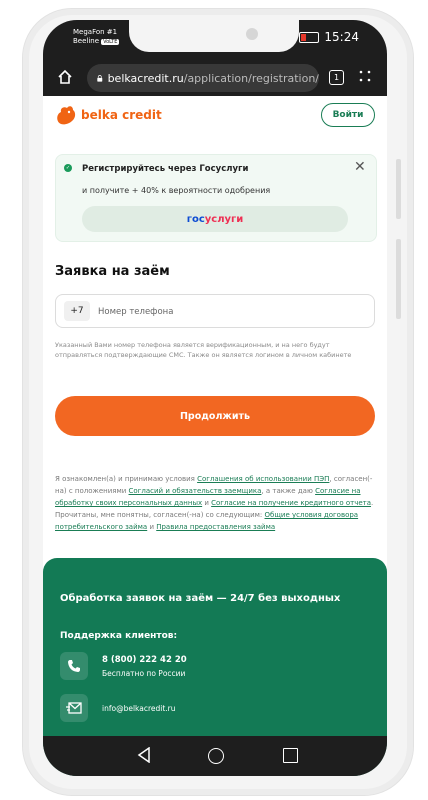 The image size is (428, 800). What do you see at coordinates (165, 169) in the screenshot?
I see `gosuslugi-title: Регистрируйтесь через Госуслуги` at bounding box center [165, 169].